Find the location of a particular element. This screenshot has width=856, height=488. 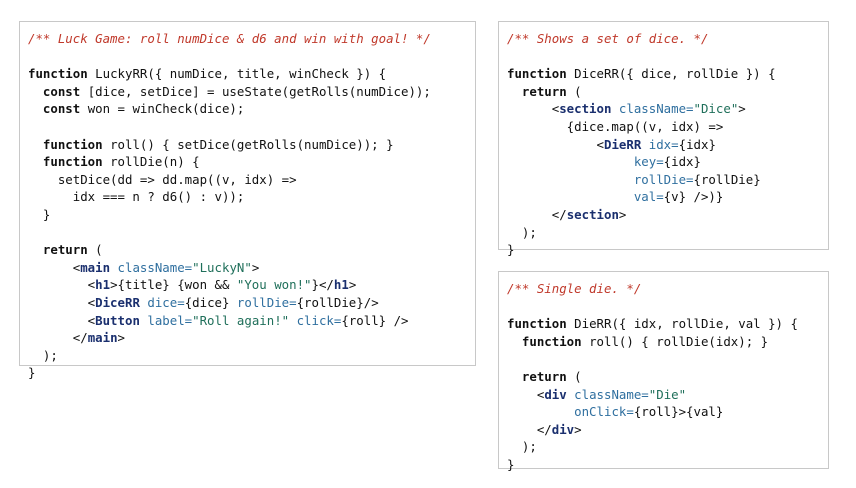

code-line: /** Shows a set of dice. */ is located at coordinates (663, 39).